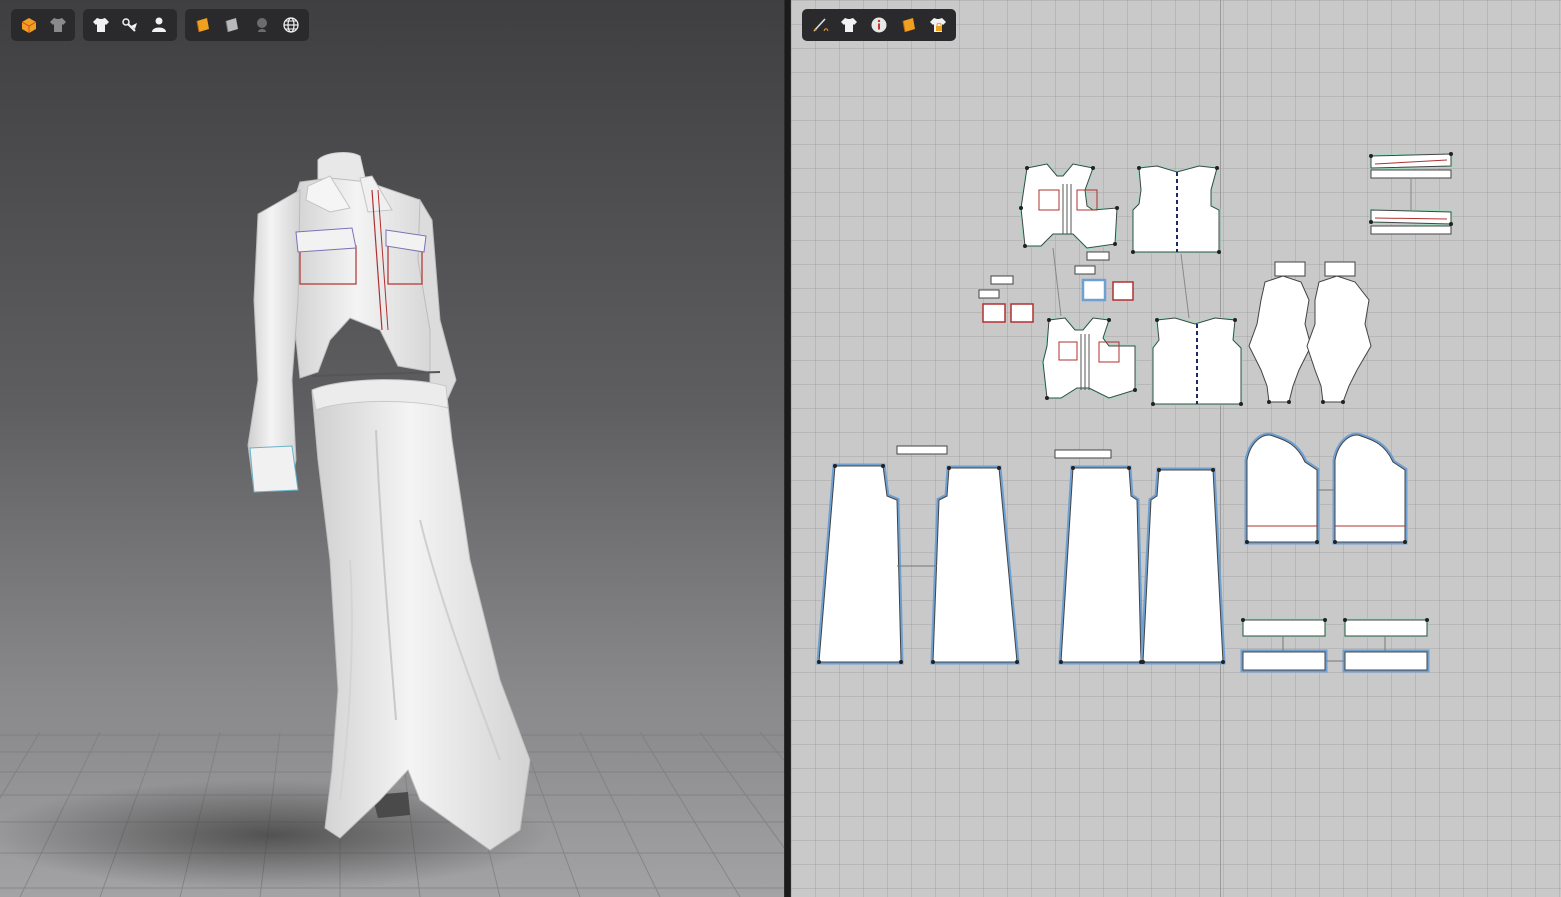 The height and width of the screenshot is (897, 1561). What do you see at coordinates (100, 25) in the screenshot?
I see `show-garment-icon` at bounding box center [100, 25].